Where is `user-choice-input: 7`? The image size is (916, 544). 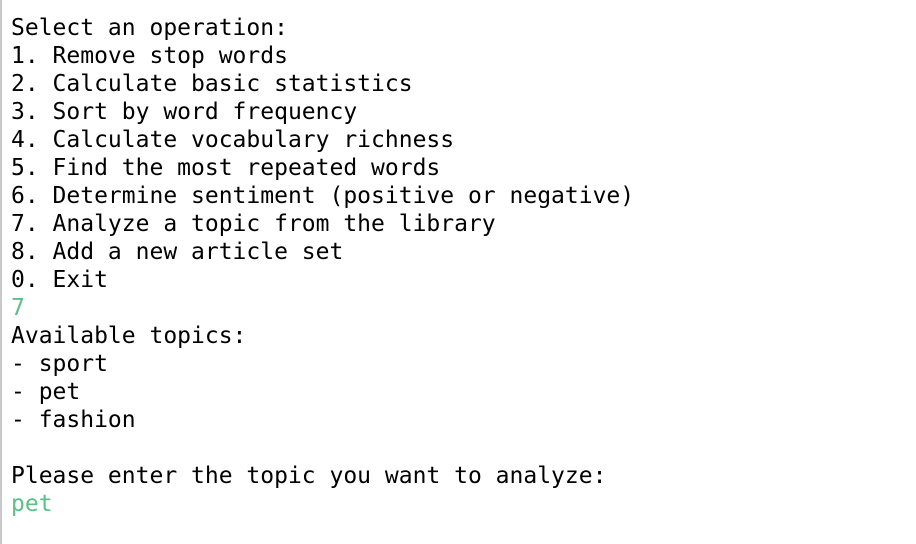
user-choice-input: 7 is located at coordinates (18, 308).